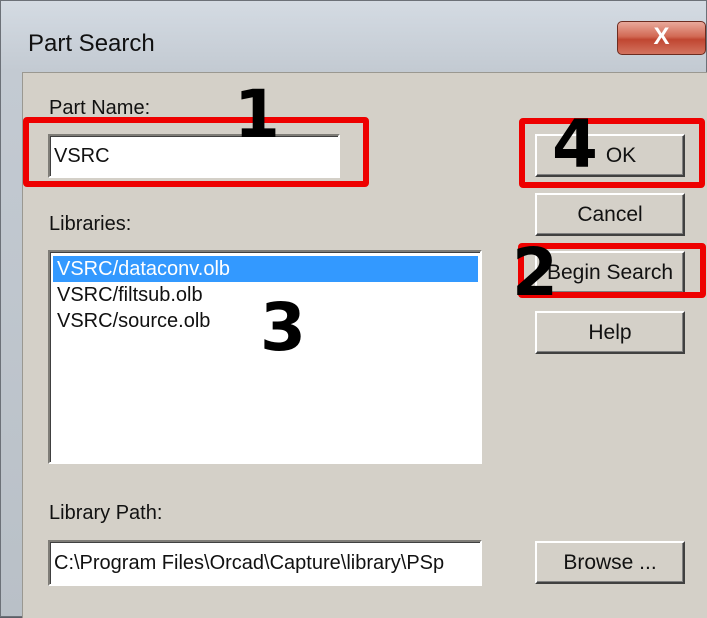 The width and height of the screenshot is (707, 618). What do you see at coordinates (610, 214) in the screenshot?
I see `cancel-button: Cancel` at bounding box center [610, 214].